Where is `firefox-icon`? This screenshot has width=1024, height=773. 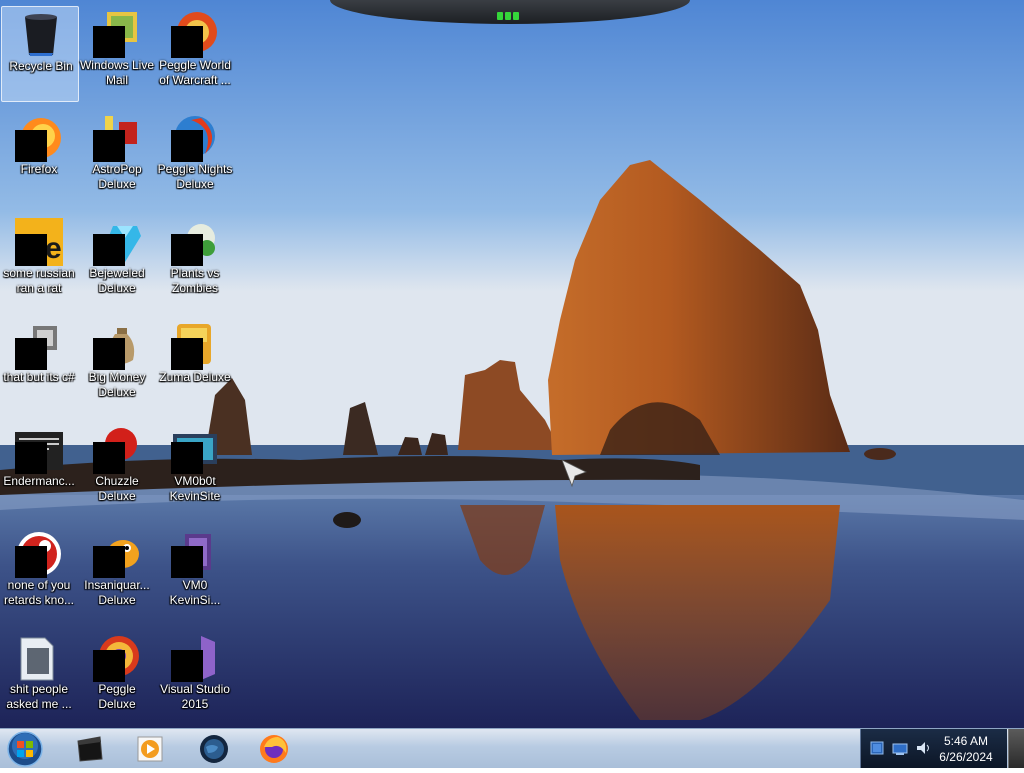 firefox-icon is located at coordinates (274, 749).